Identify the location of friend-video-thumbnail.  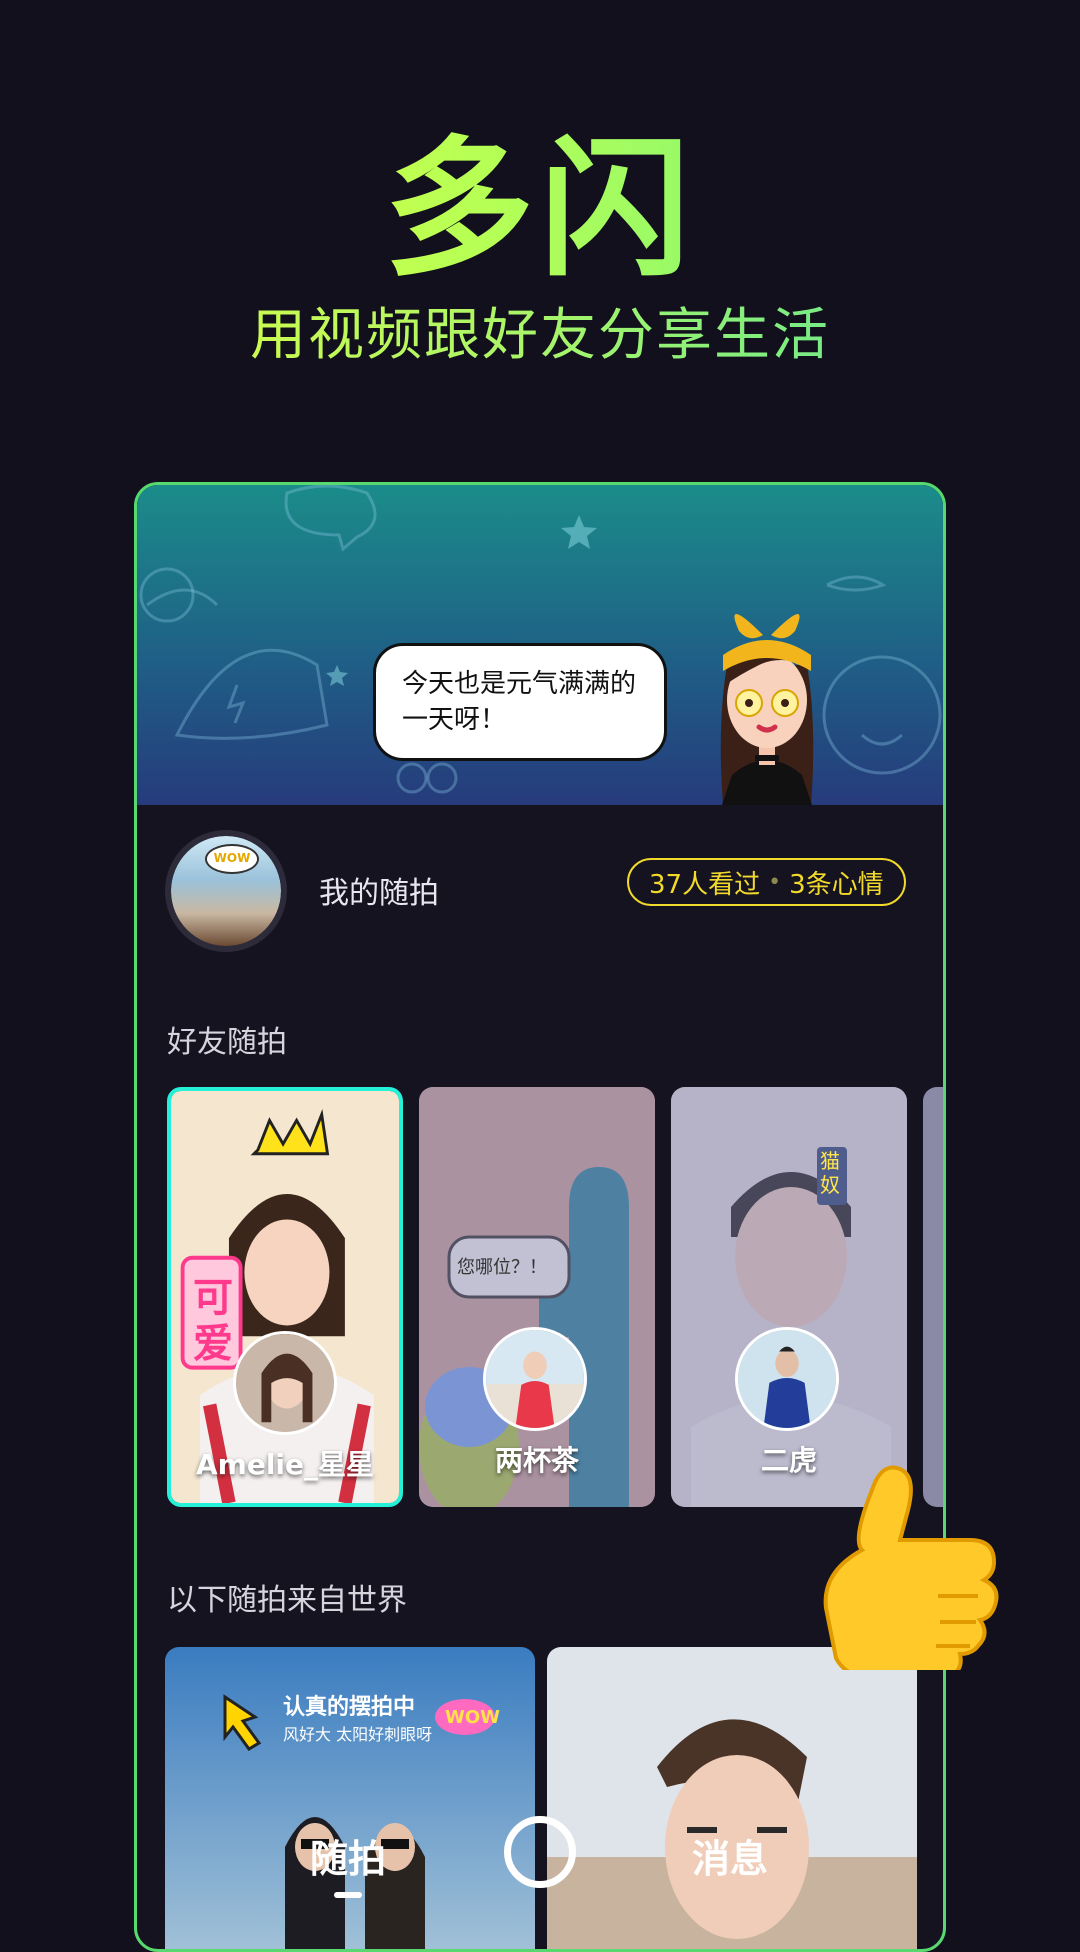
(933, 1297).